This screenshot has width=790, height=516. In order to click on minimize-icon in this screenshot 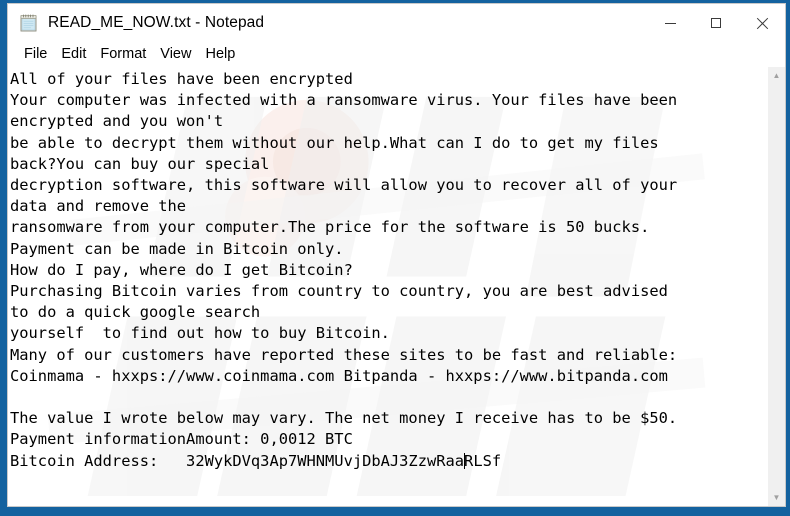, I will do `click(670, 23)`.